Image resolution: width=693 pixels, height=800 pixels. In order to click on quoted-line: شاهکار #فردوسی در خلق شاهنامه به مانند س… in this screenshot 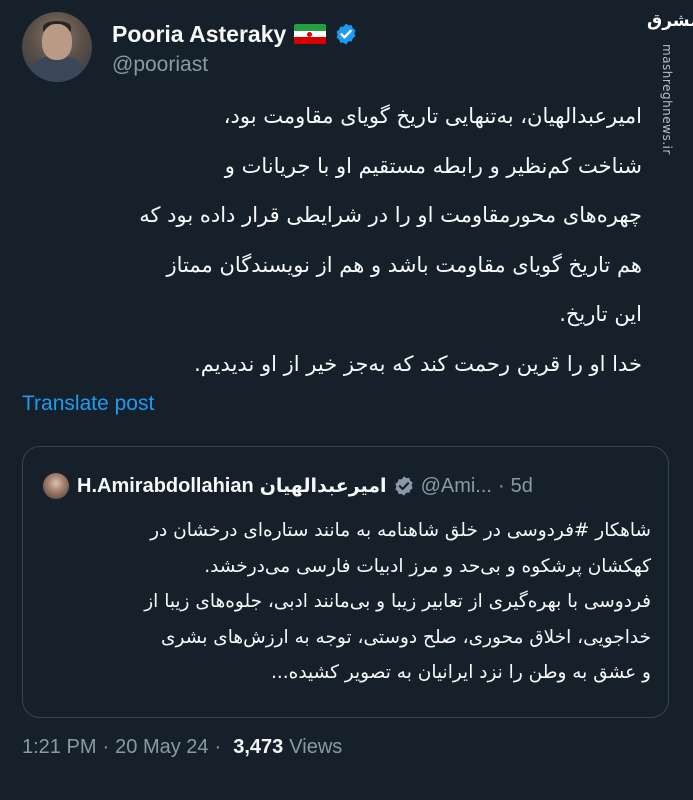, I will do `click(400, 530)`.